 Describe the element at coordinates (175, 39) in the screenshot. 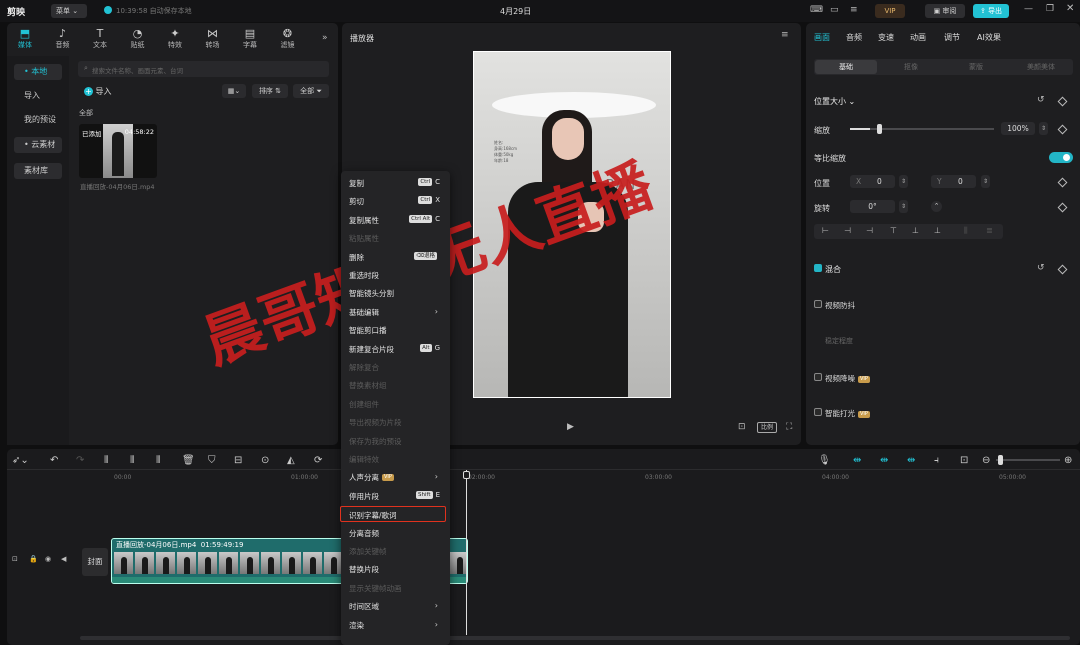

I see `tab-effects: ✦ 特效` at that location.